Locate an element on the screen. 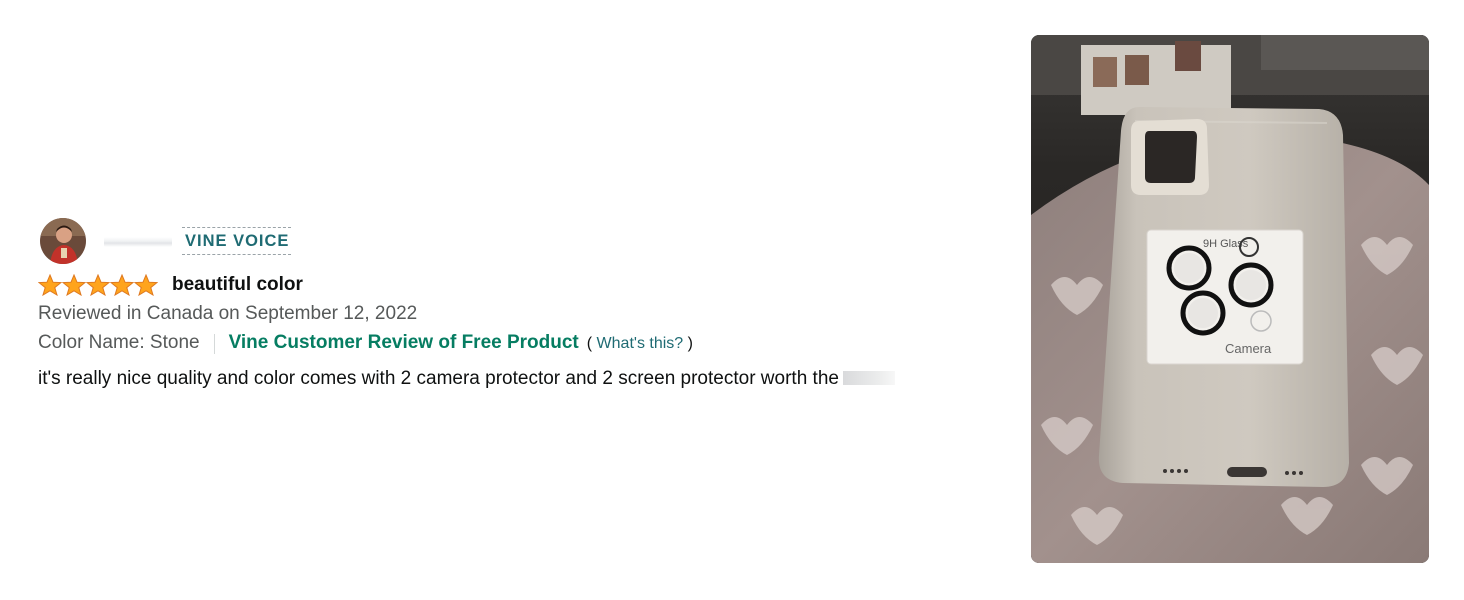  reviewer-avatar is located at coordinates (63, 241).